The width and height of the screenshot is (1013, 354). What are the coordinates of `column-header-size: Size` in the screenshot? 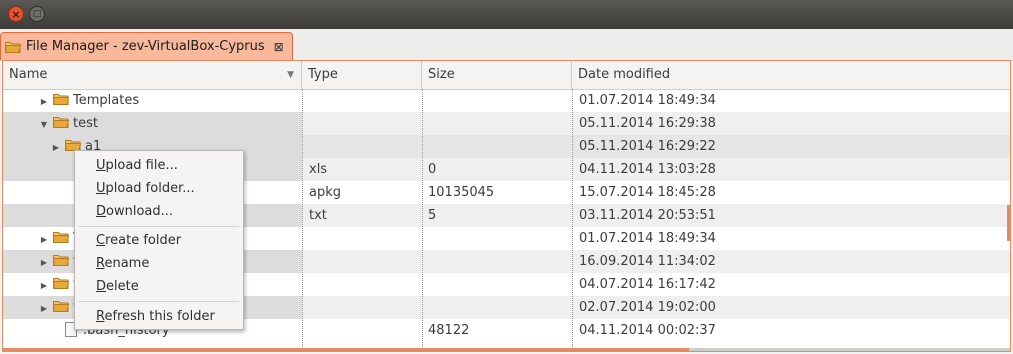 It's located at (497, 75).